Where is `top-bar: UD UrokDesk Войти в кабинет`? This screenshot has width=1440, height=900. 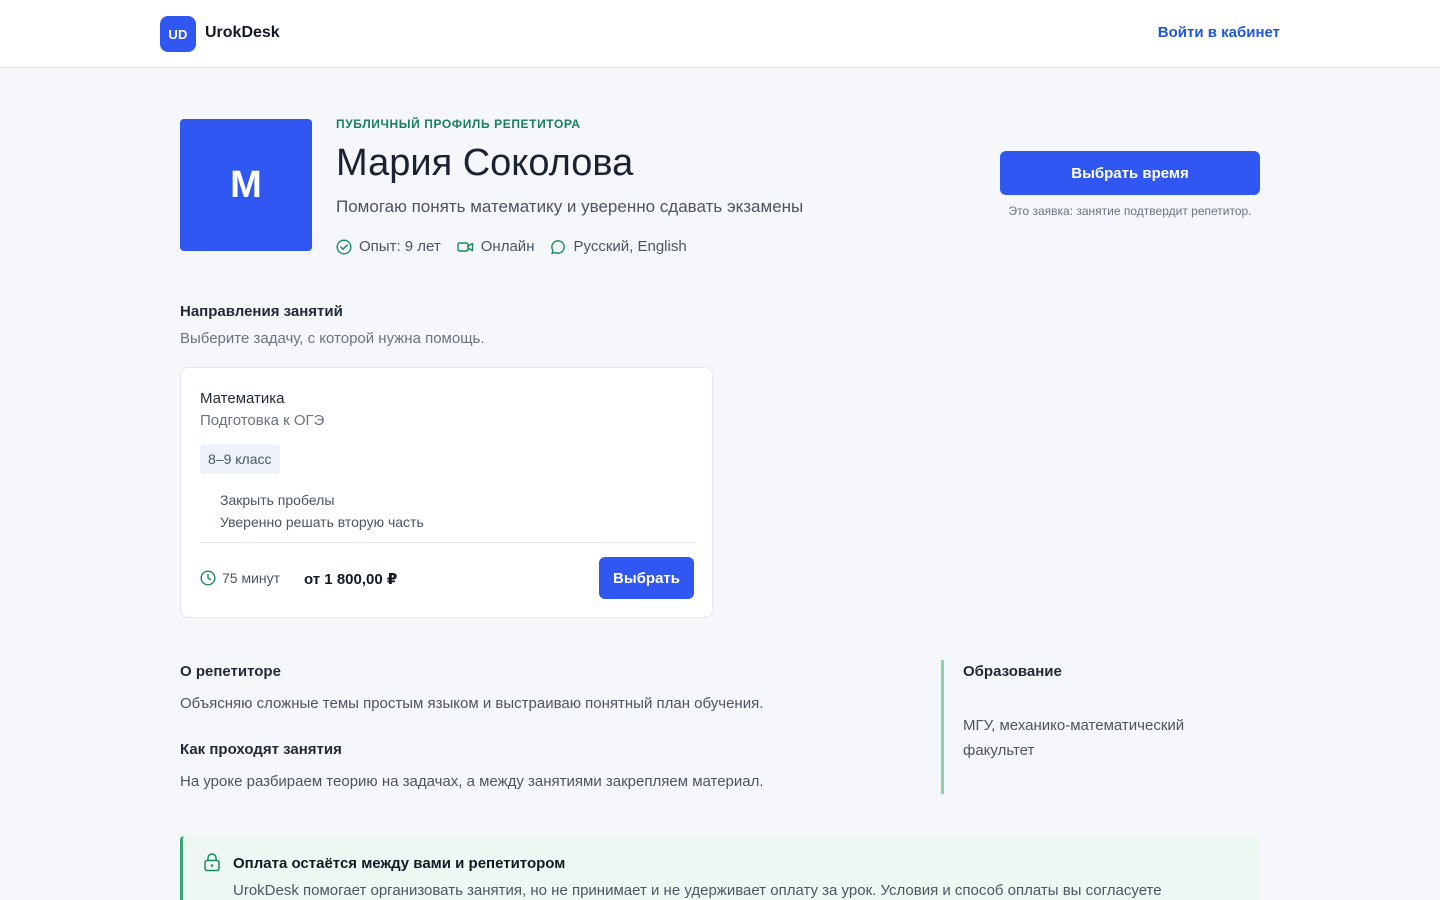 top-bar: UD UrokDesk Войти в кабинет is located at coordinates (720, 34).